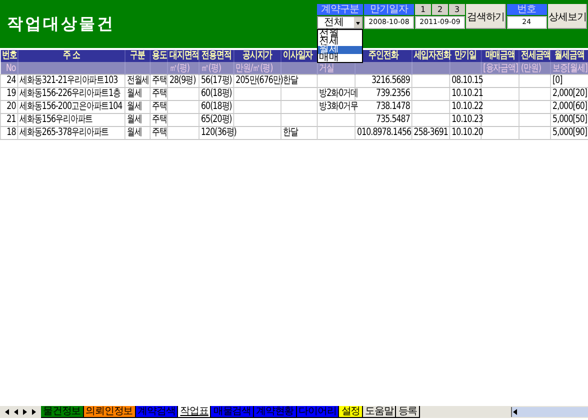 The image size is (588, 420). I want to click on prev-sheet-icon, so click(16, 412).